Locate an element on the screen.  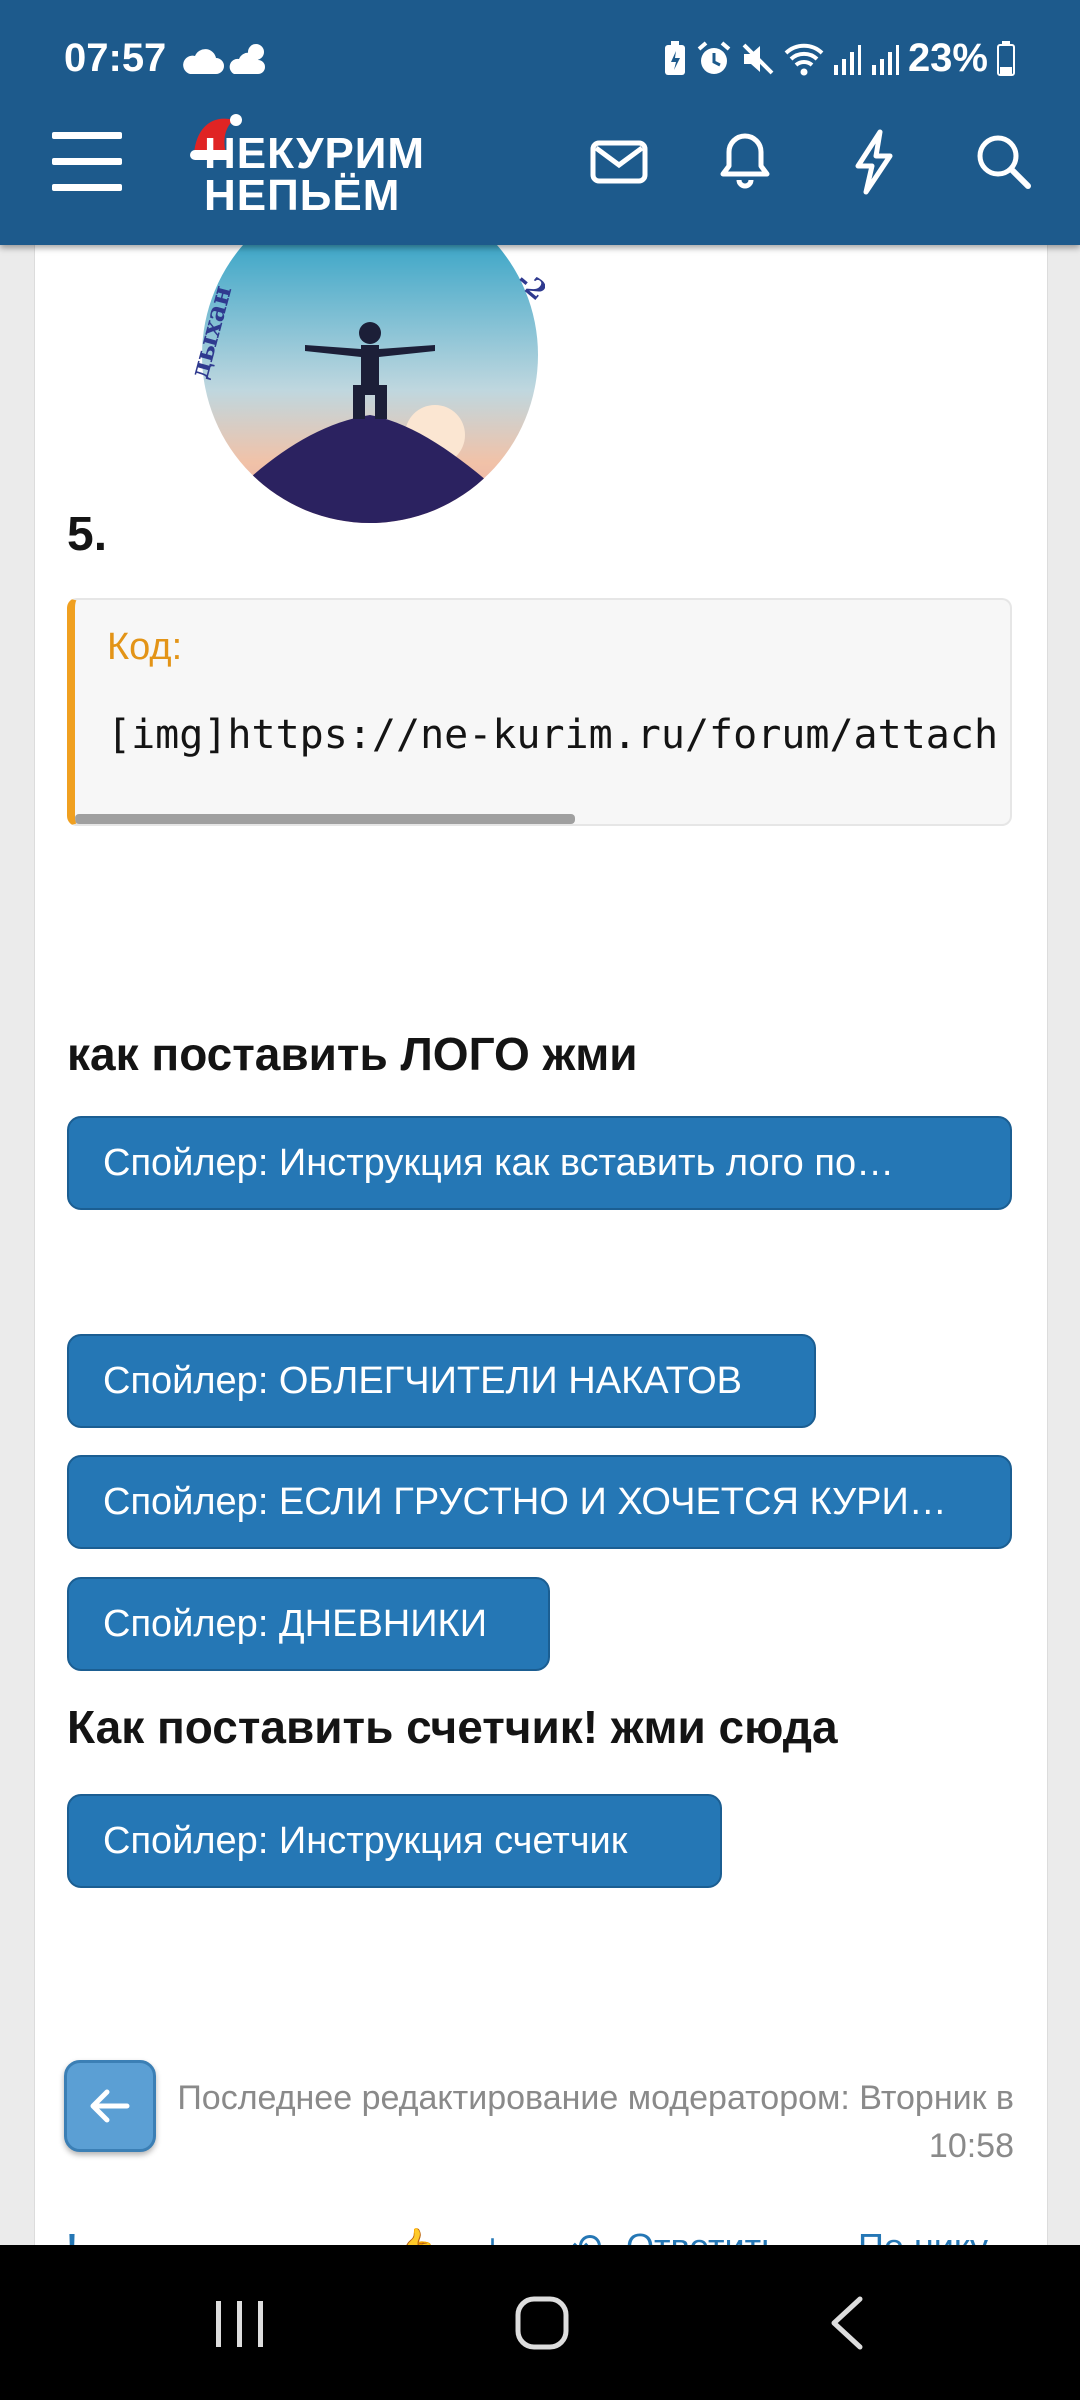
plus-icon: + is located at coordinates (492, 2236).